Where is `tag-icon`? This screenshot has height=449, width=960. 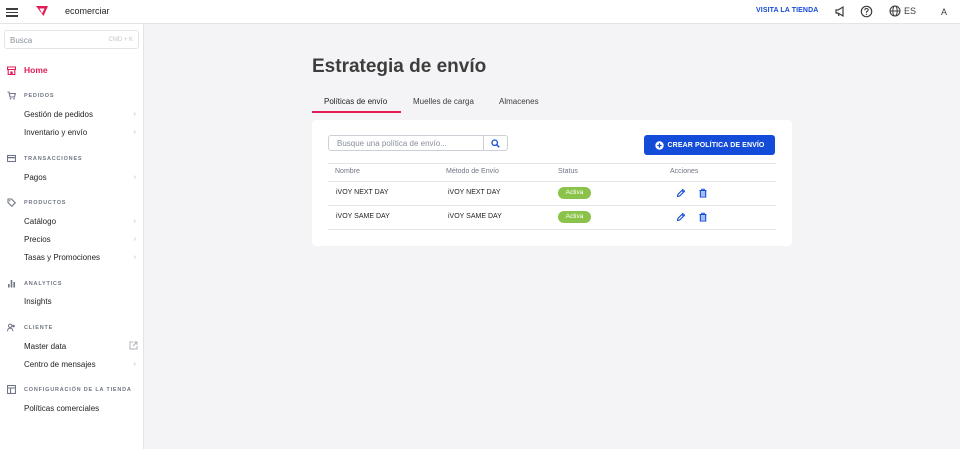 tag-icon is located at coordinates (11, 202).